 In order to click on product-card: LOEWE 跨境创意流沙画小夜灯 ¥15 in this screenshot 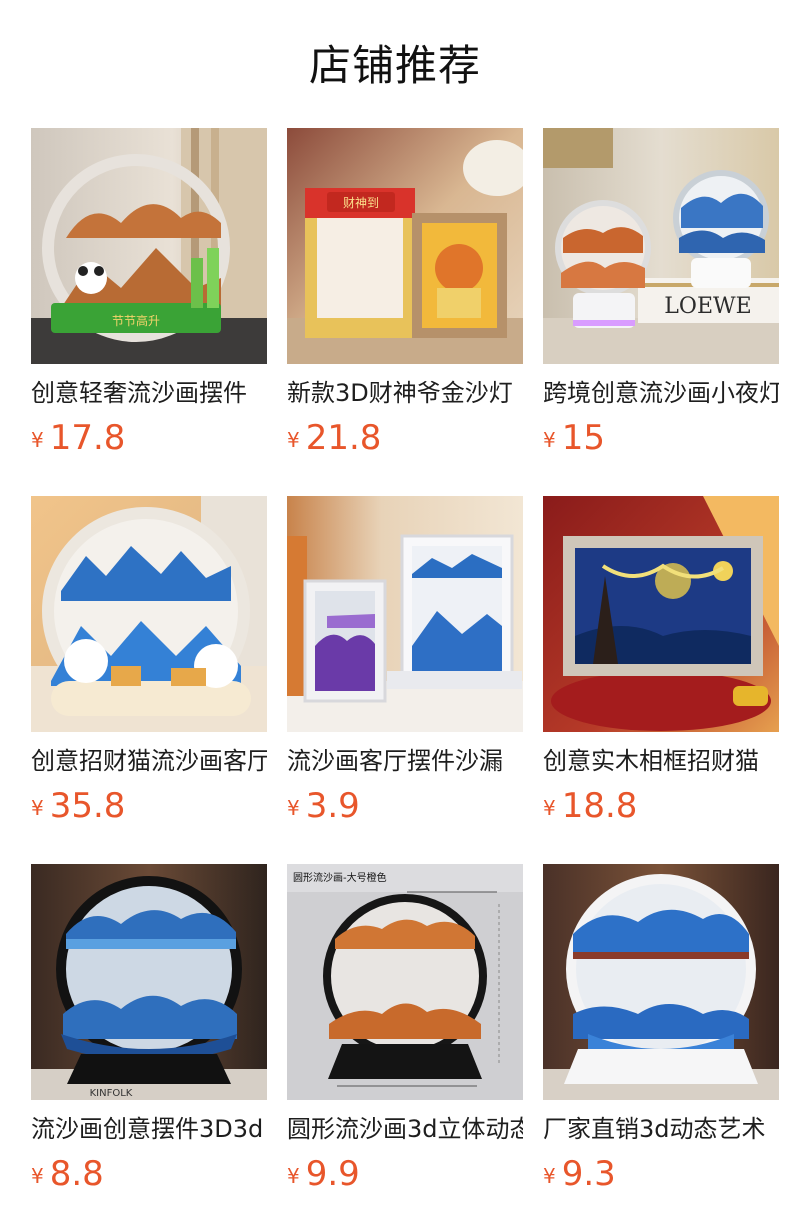, I will do `click(661, 298)`.